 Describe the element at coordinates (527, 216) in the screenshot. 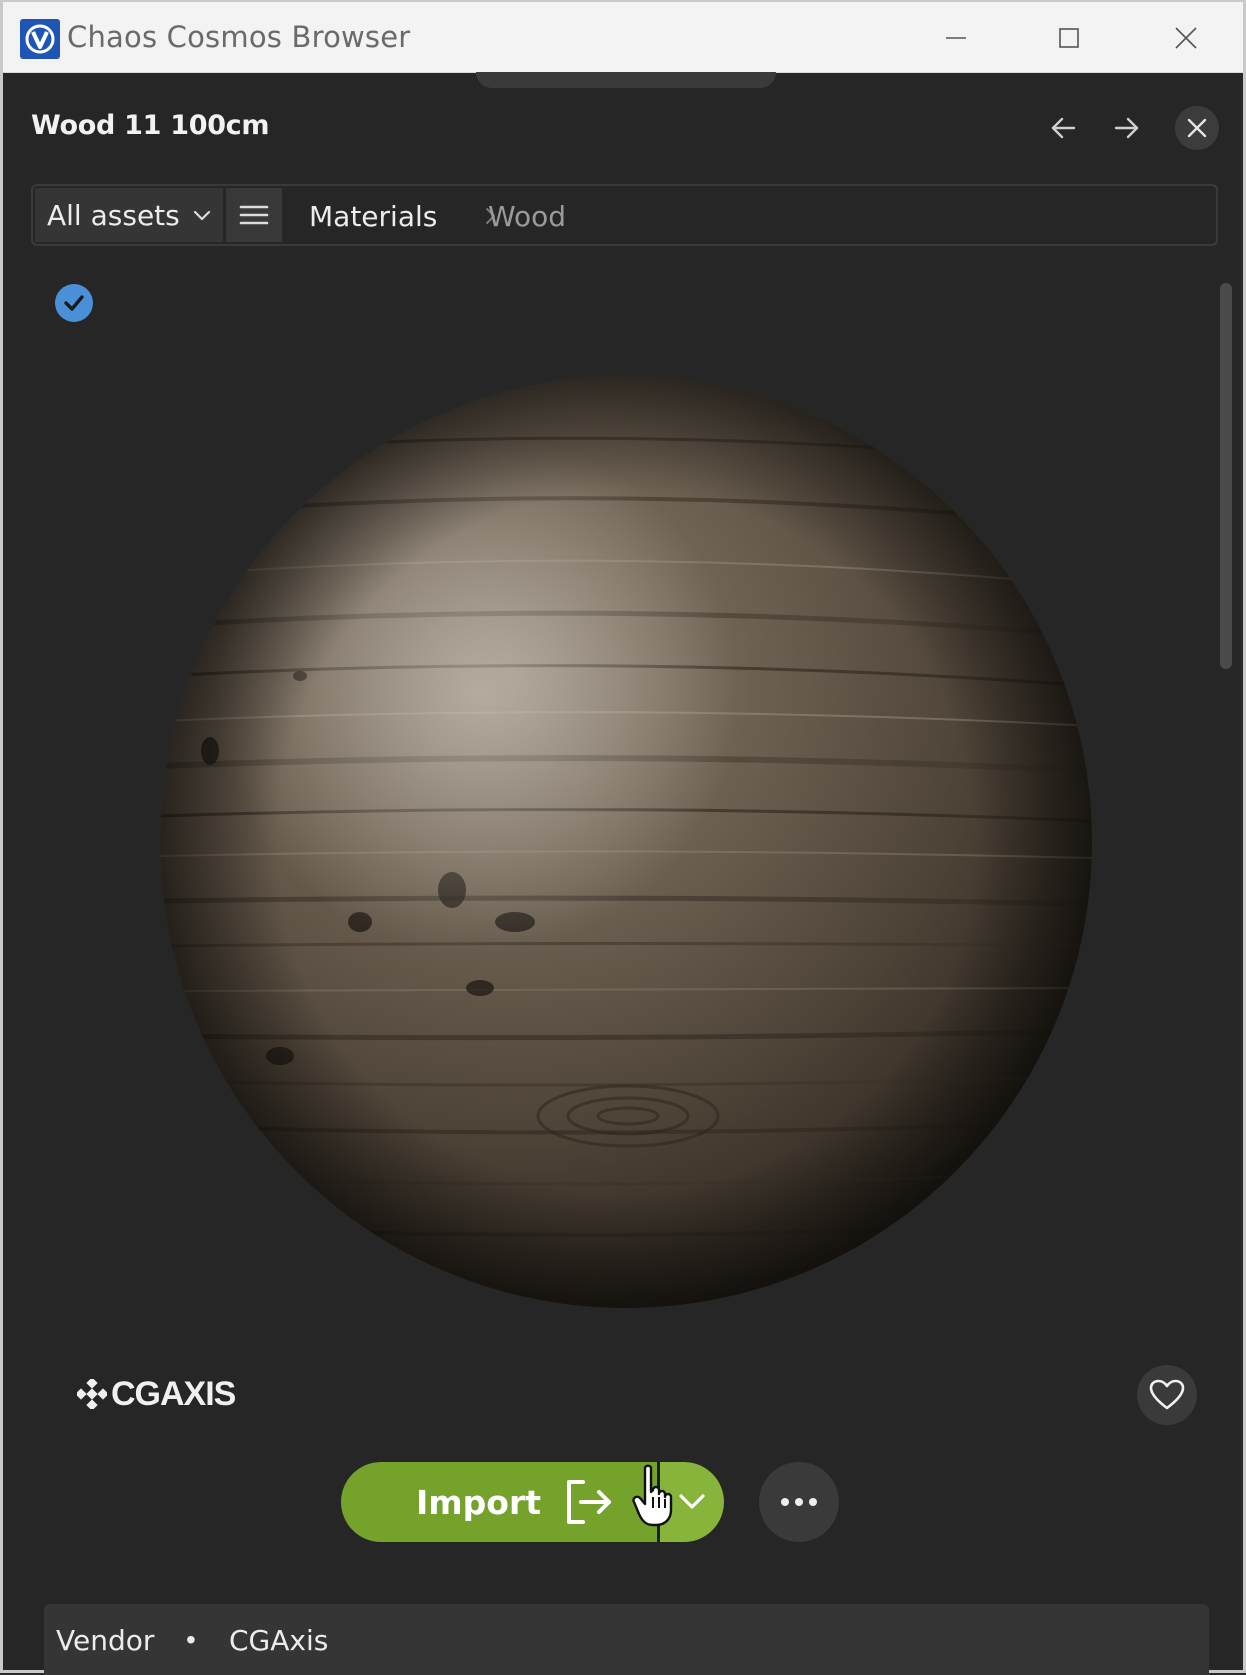

I see `breadcrumb-wood: Wood` at that location.